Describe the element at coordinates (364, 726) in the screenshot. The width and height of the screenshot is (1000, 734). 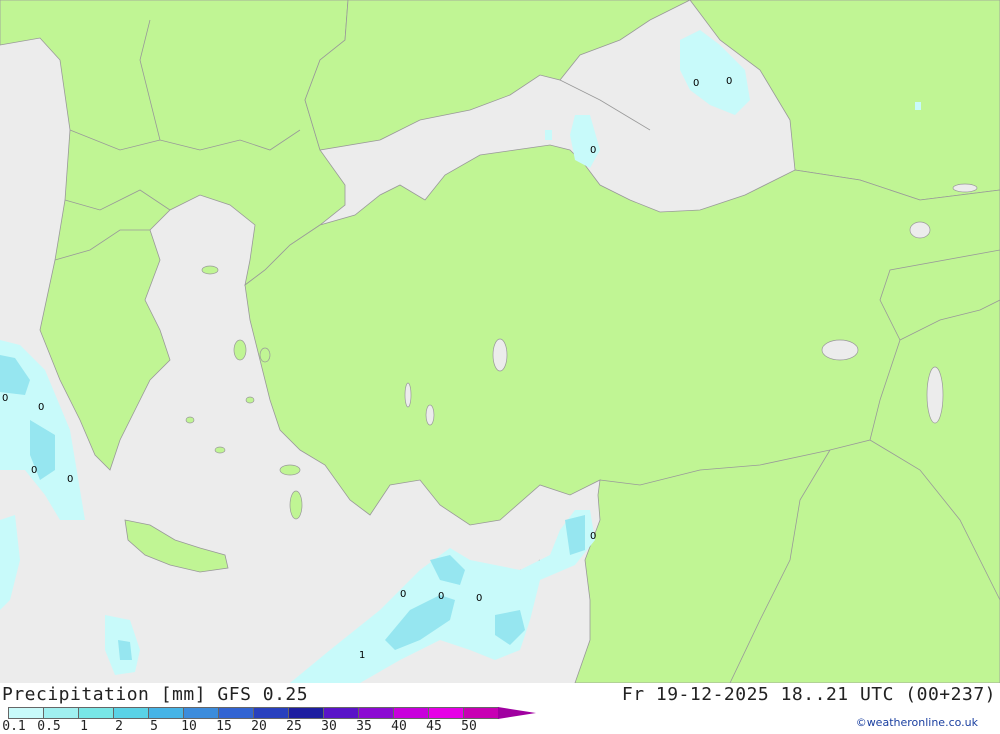
I see `scale-tick-label: 35` at that location.